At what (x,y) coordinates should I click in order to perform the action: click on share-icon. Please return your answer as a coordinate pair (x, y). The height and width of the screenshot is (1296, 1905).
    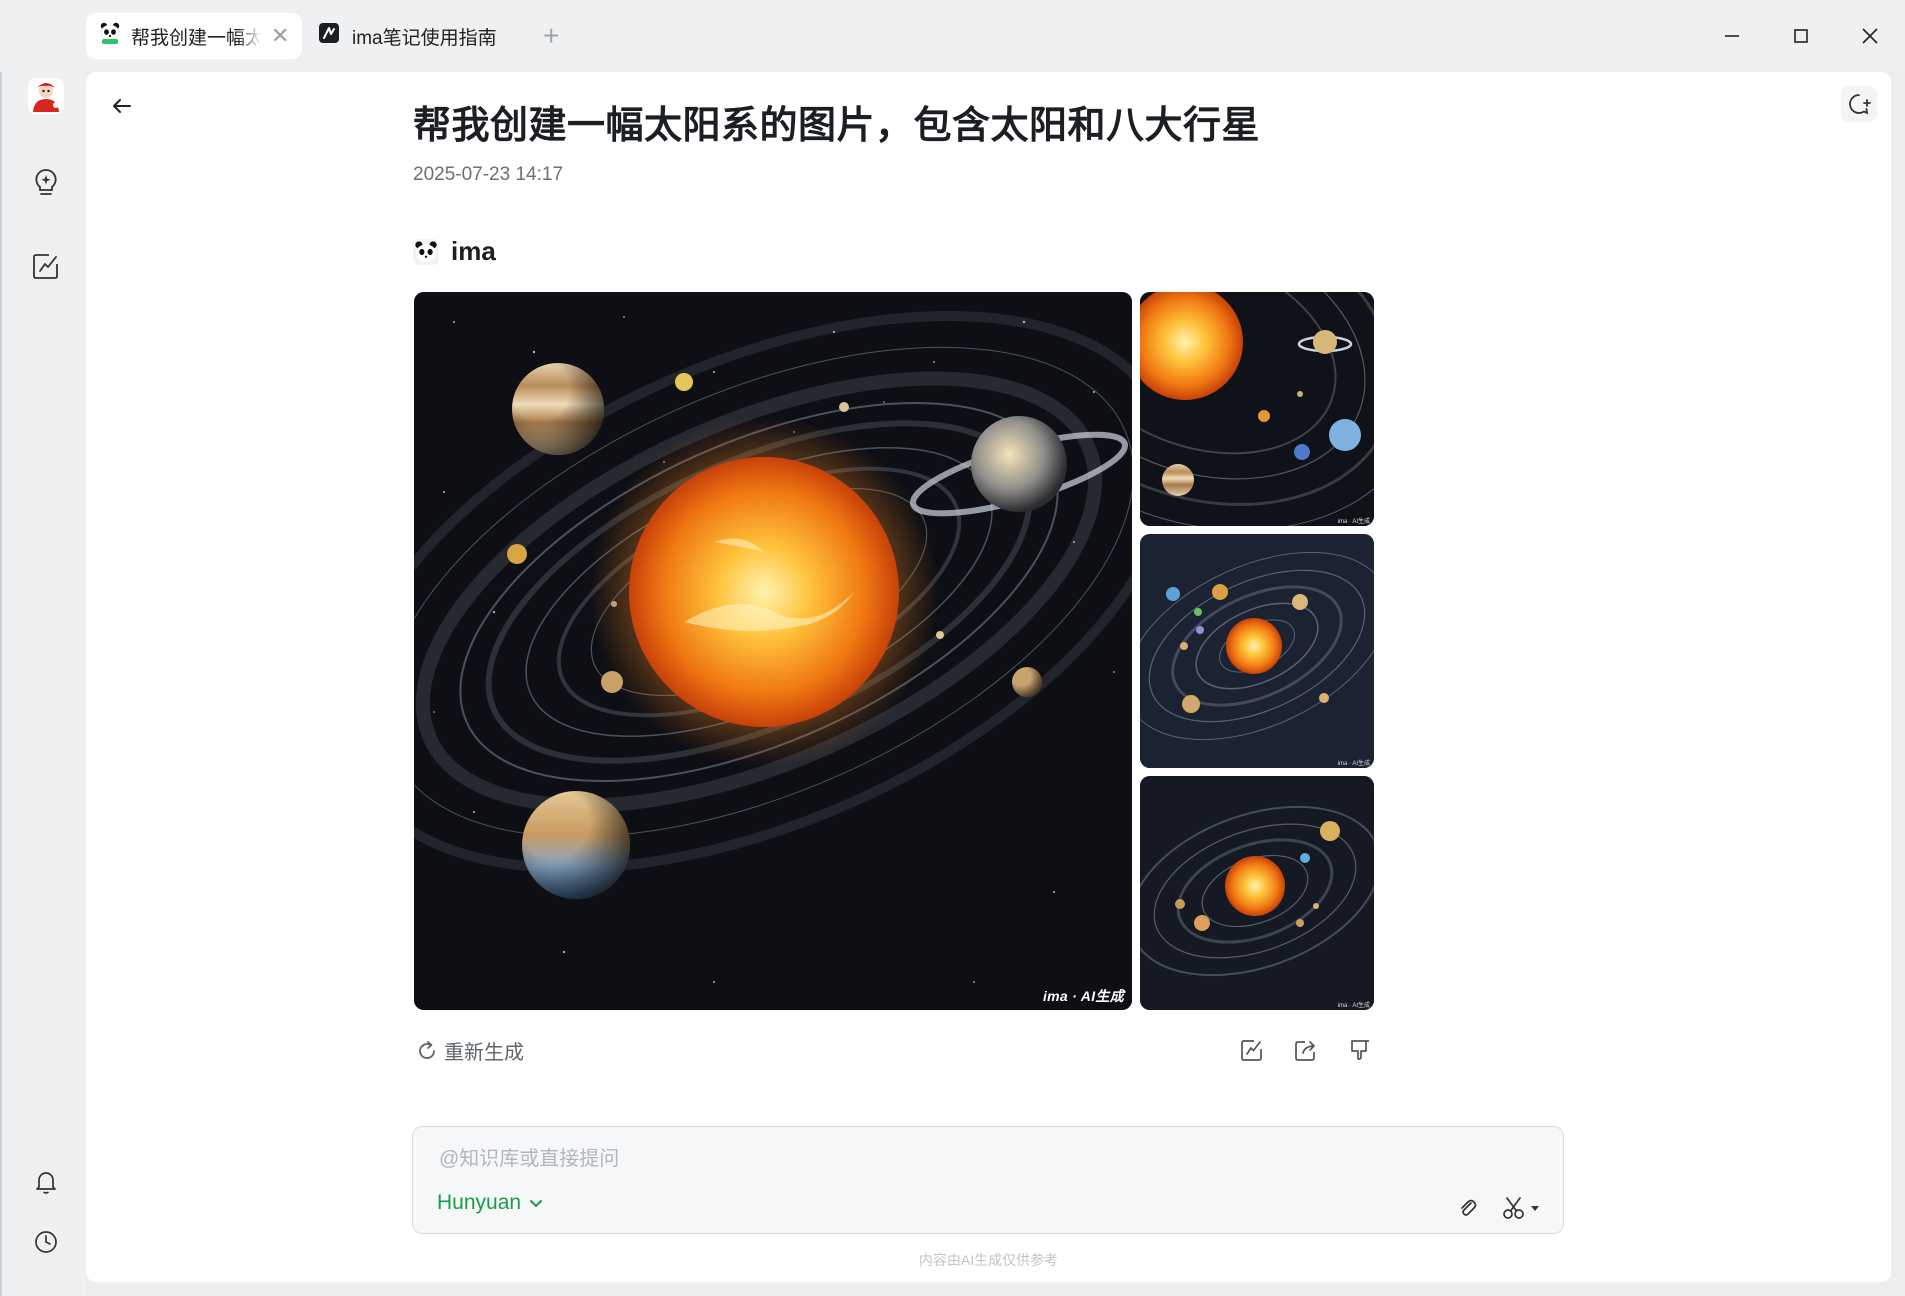
    Looking at the image, I should click on (1305, 1051).